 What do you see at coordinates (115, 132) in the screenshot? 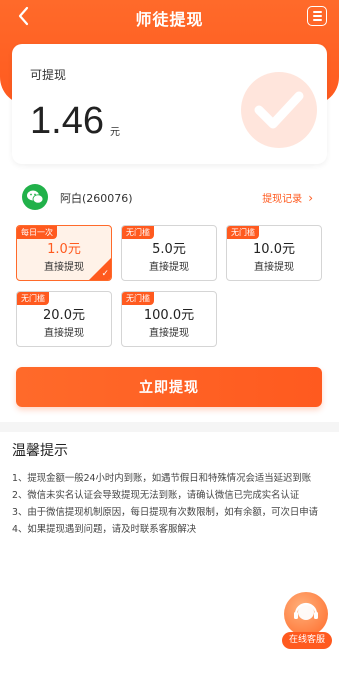
I see `balance-unit: 元` at bounding box center [115, 132].